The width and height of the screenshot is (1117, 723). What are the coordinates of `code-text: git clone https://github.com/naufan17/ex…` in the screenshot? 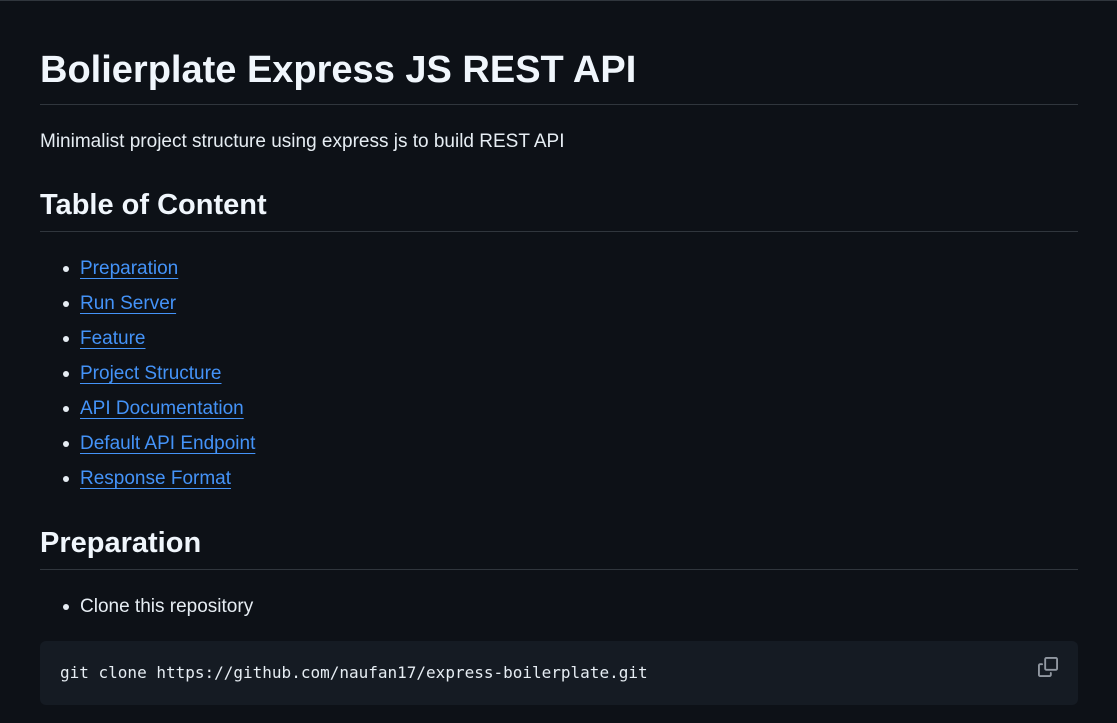 It's located at (354, 673).